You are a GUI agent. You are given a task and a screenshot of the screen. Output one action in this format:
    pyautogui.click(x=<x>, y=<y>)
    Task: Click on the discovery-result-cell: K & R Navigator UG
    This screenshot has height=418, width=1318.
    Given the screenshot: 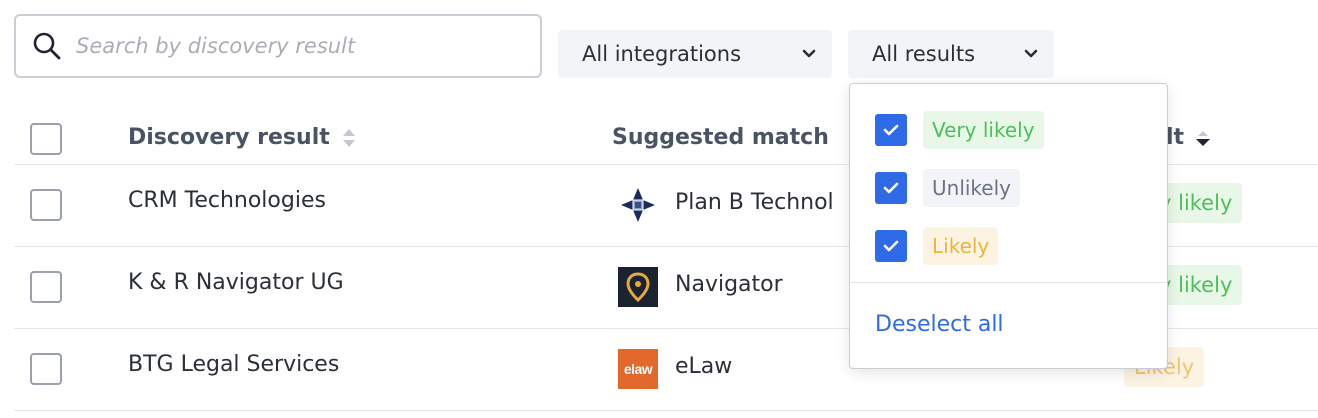 What is the action you would take?
    pyautogui.click(x=236, y=282)
    